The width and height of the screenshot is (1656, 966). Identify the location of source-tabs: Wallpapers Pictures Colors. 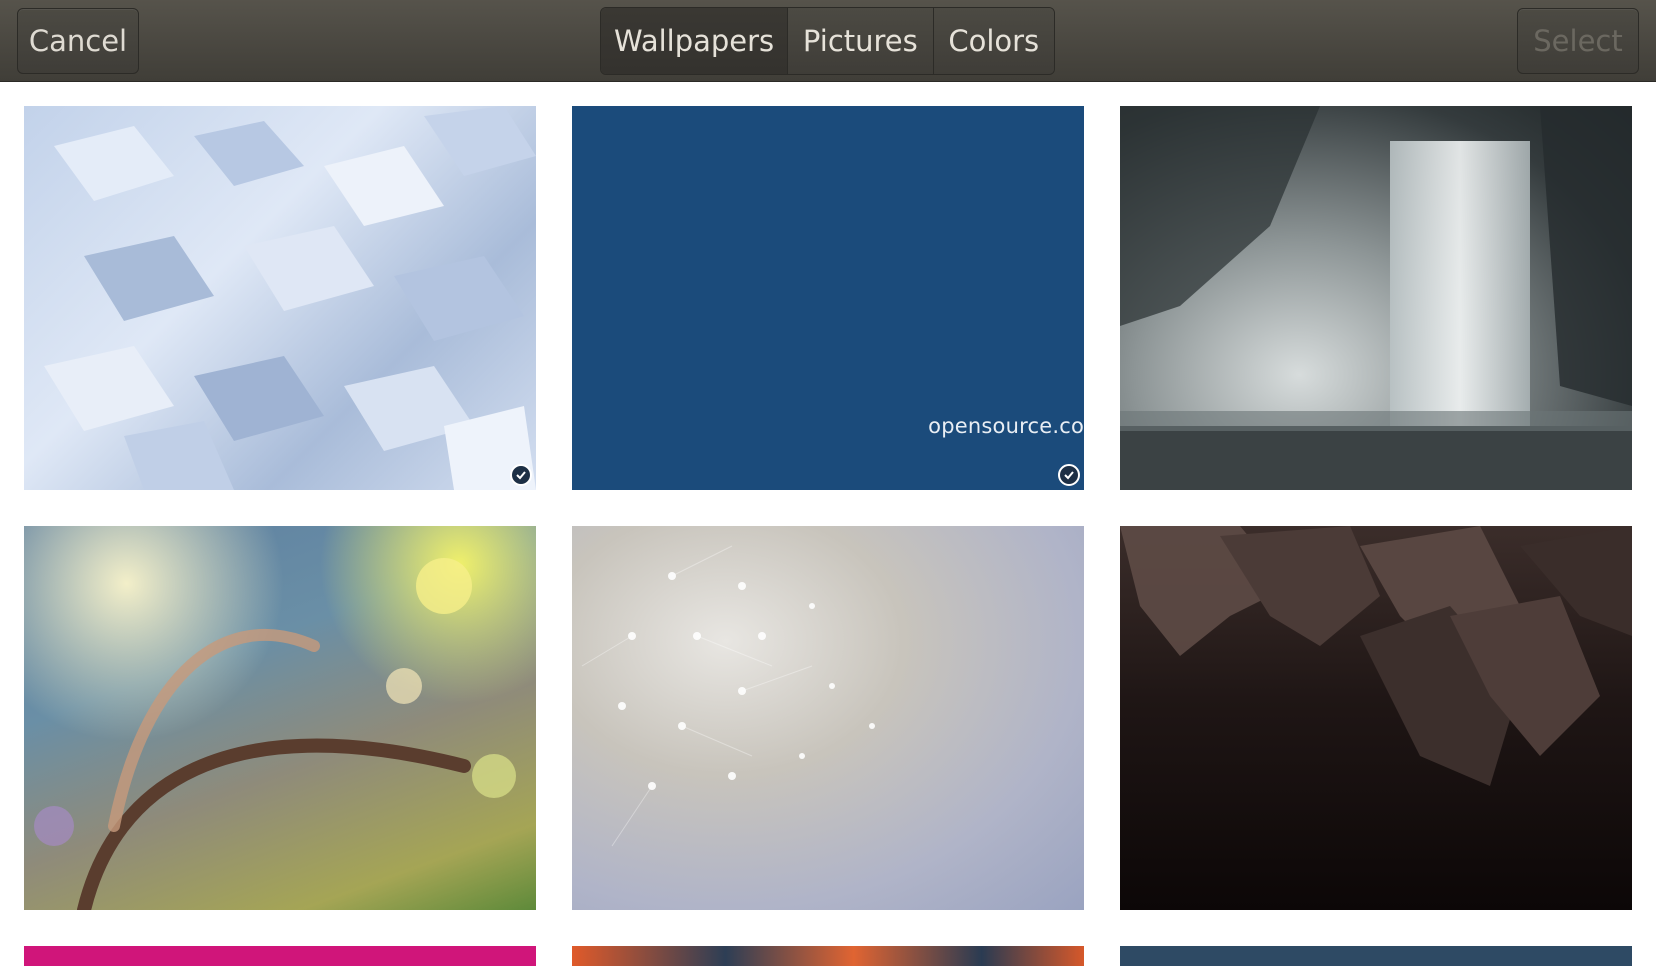
(827, 41).